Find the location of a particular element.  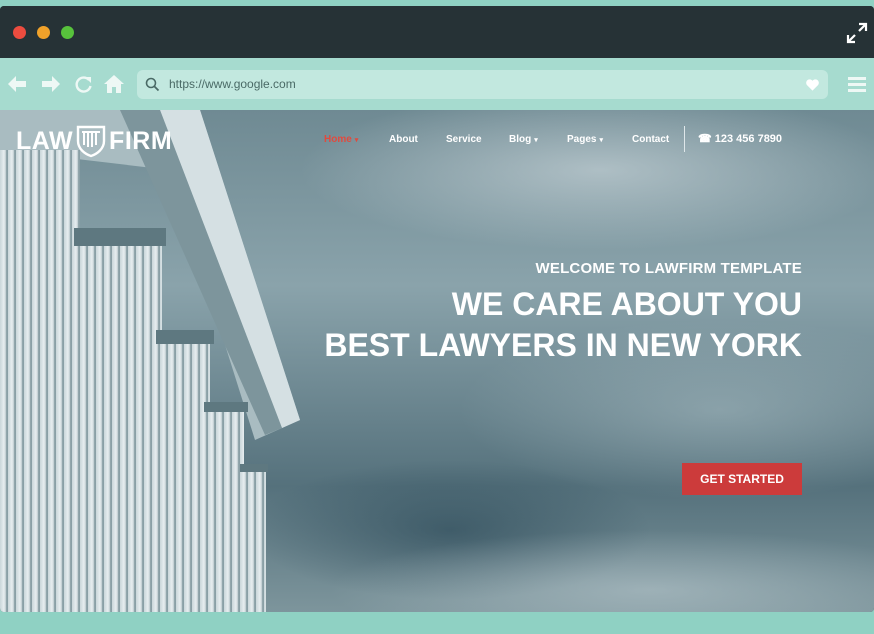

nav-item-label: Contact is located at coordinates (651, 139).